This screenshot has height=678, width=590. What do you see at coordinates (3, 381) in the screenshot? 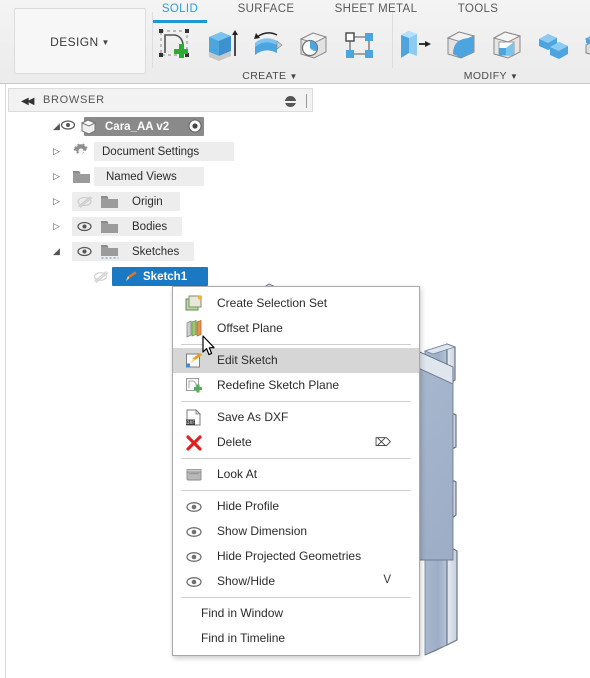
I see `viewport-left-gutter` at bounding box center [3, 381].